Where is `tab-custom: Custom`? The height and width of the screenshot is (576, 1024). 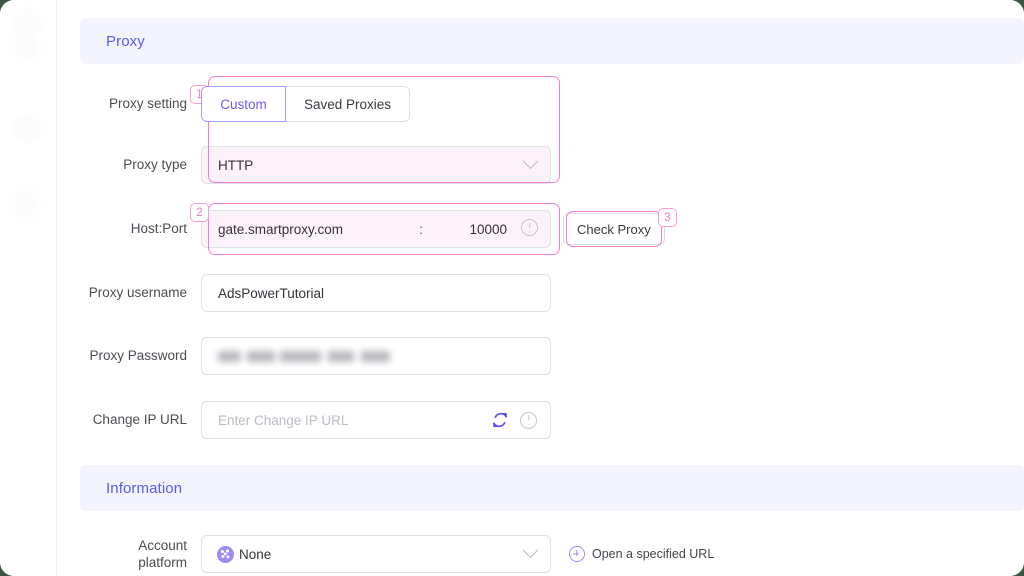 tab-custom: Custom is located at coordinates (243, 104).